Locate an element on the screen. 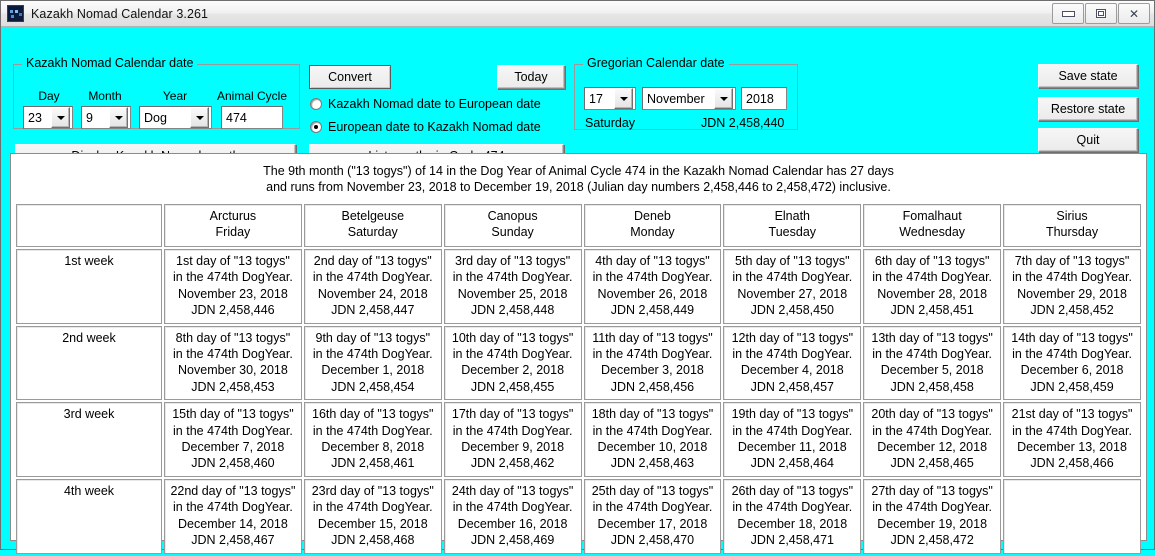 The image size is (1155, 556). day-cell-day: 5th day of "13 togys" is located at coordinates (792, 261).